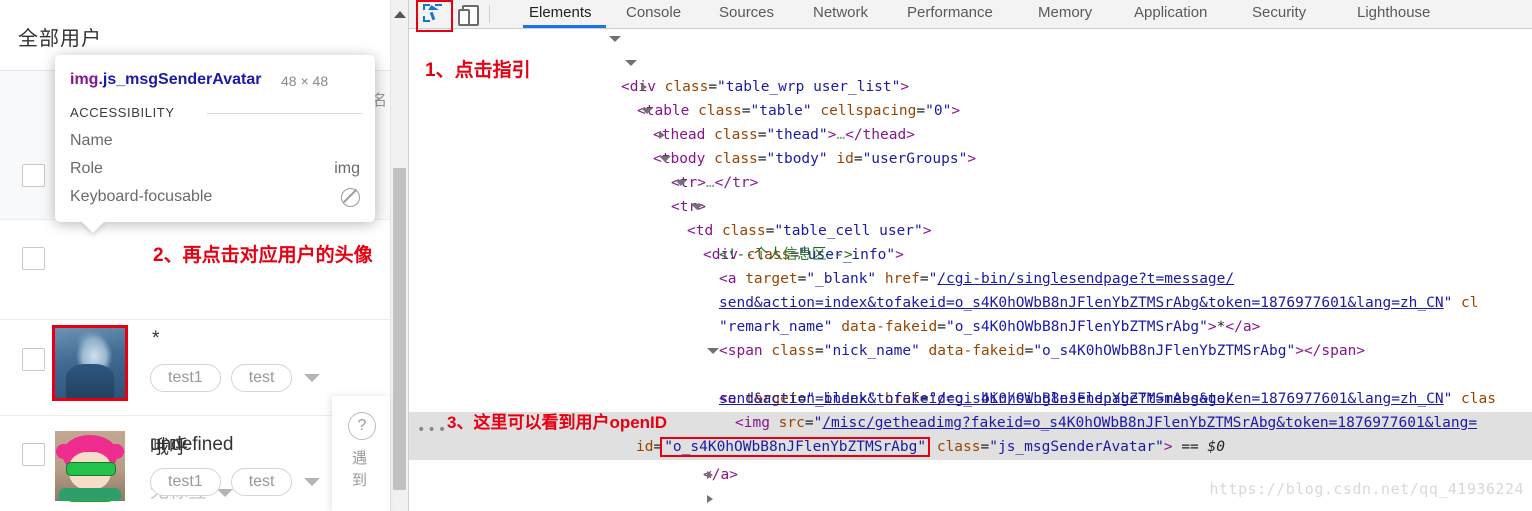  I want to click on tab-performance: Performance, so click(950, 12).